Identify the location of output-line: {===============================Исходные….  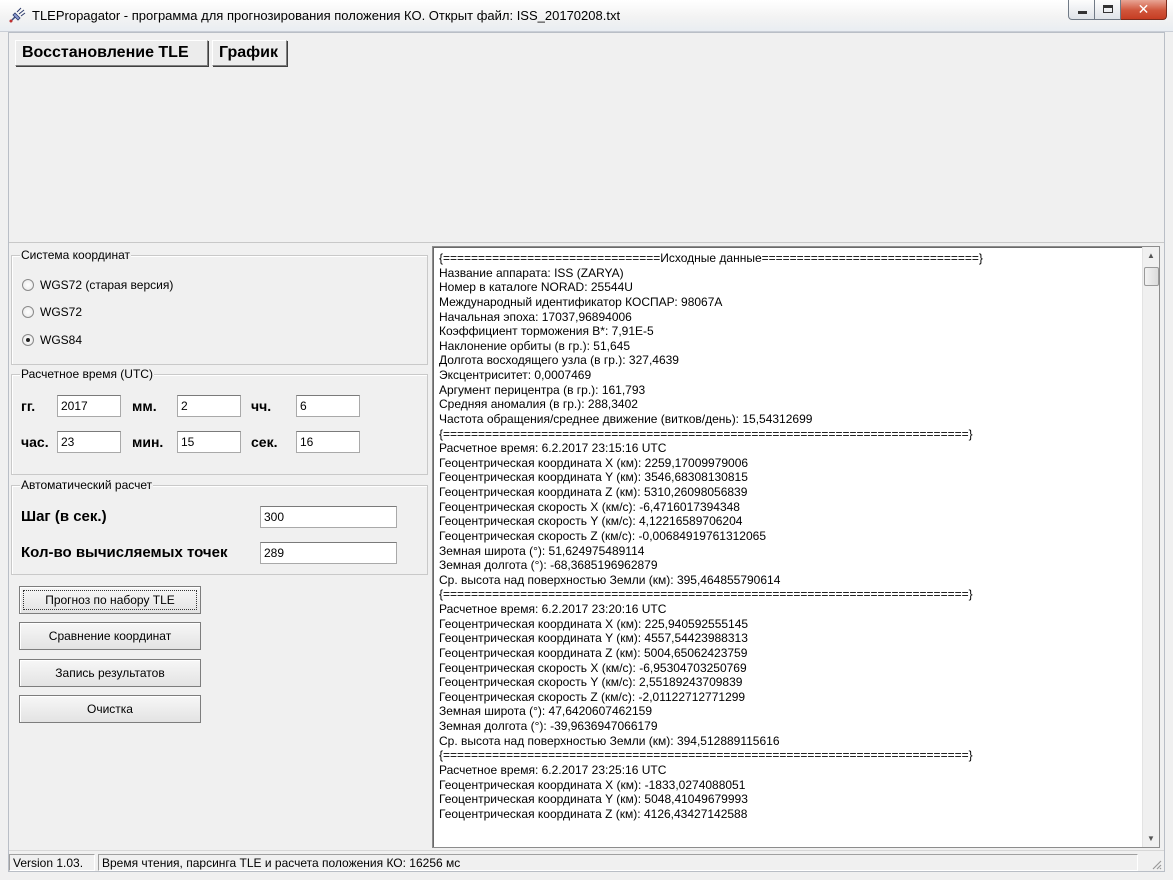
(711, 258).